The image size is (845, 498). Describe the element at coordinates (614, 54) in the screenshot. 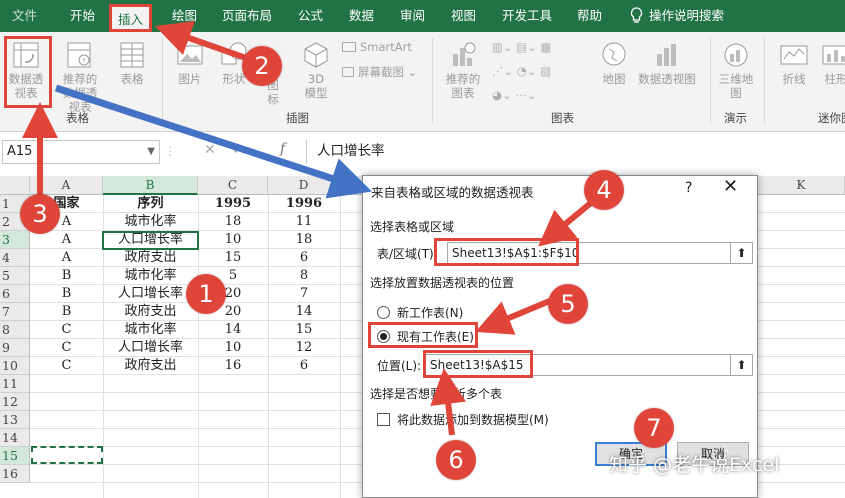

I see `globe-icon` at that location.